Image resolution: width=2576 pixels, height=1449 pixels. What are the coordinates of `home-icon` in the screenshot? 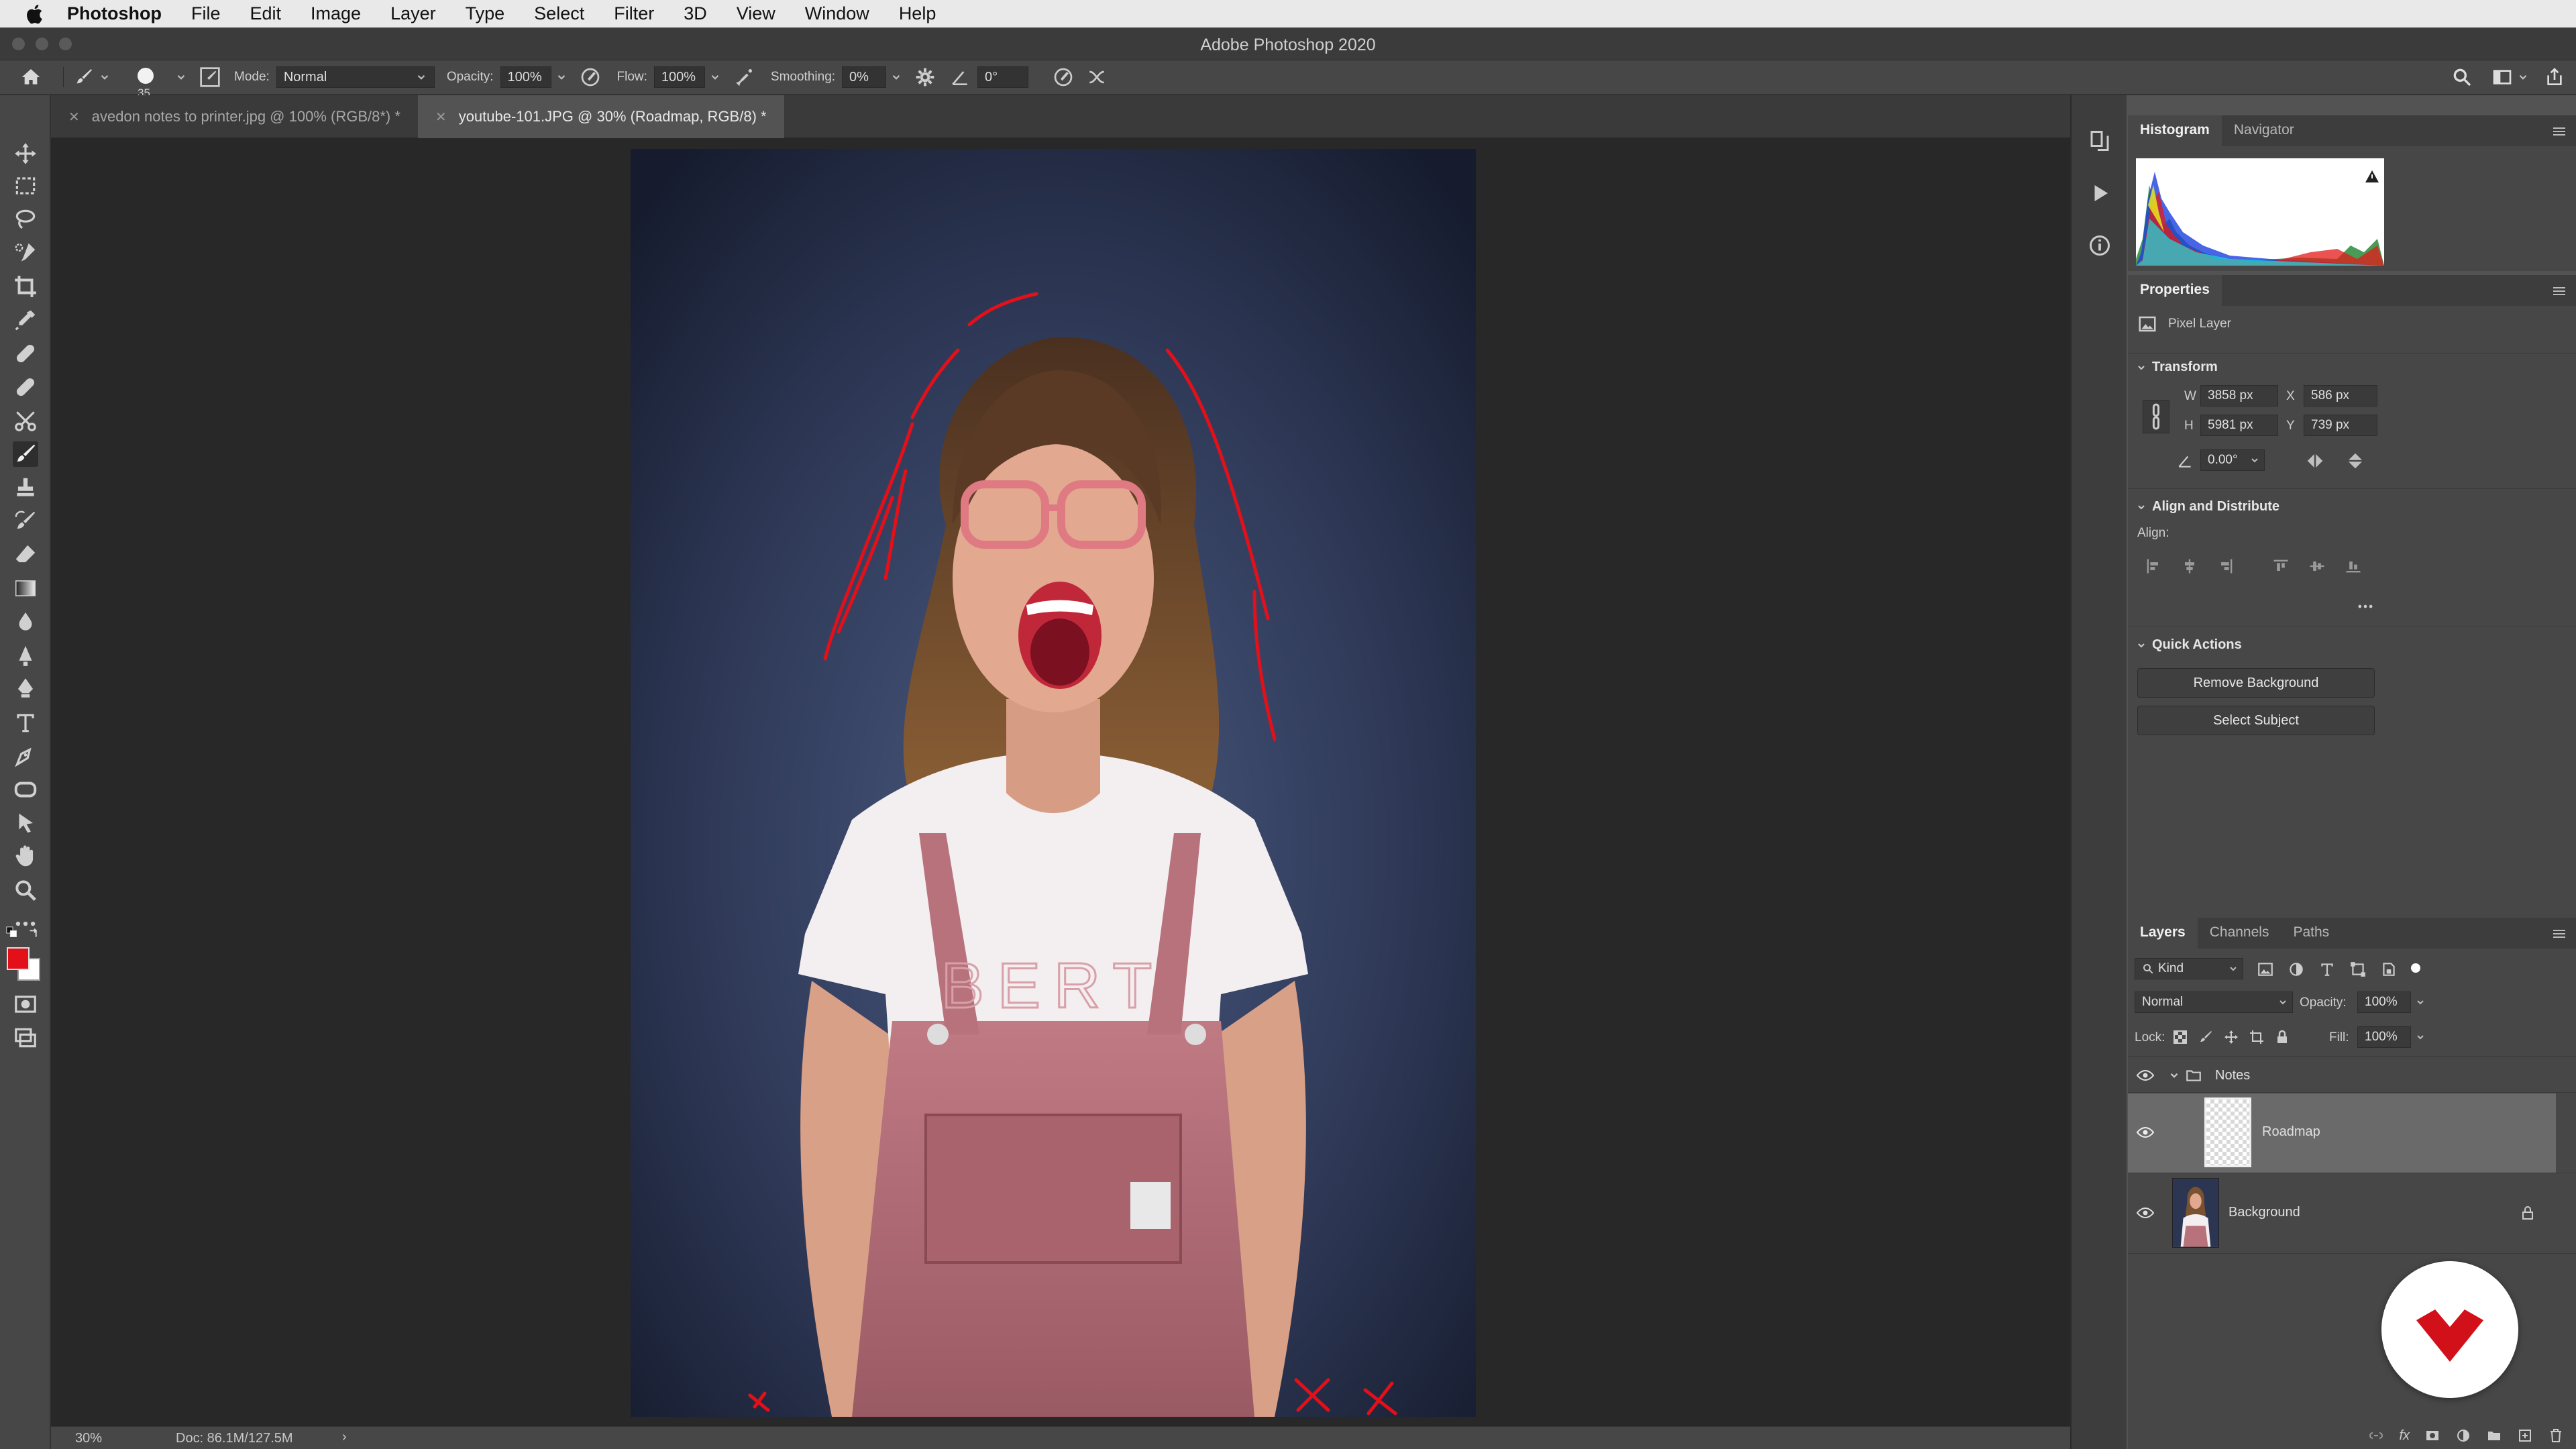 It's located at (31, 77).